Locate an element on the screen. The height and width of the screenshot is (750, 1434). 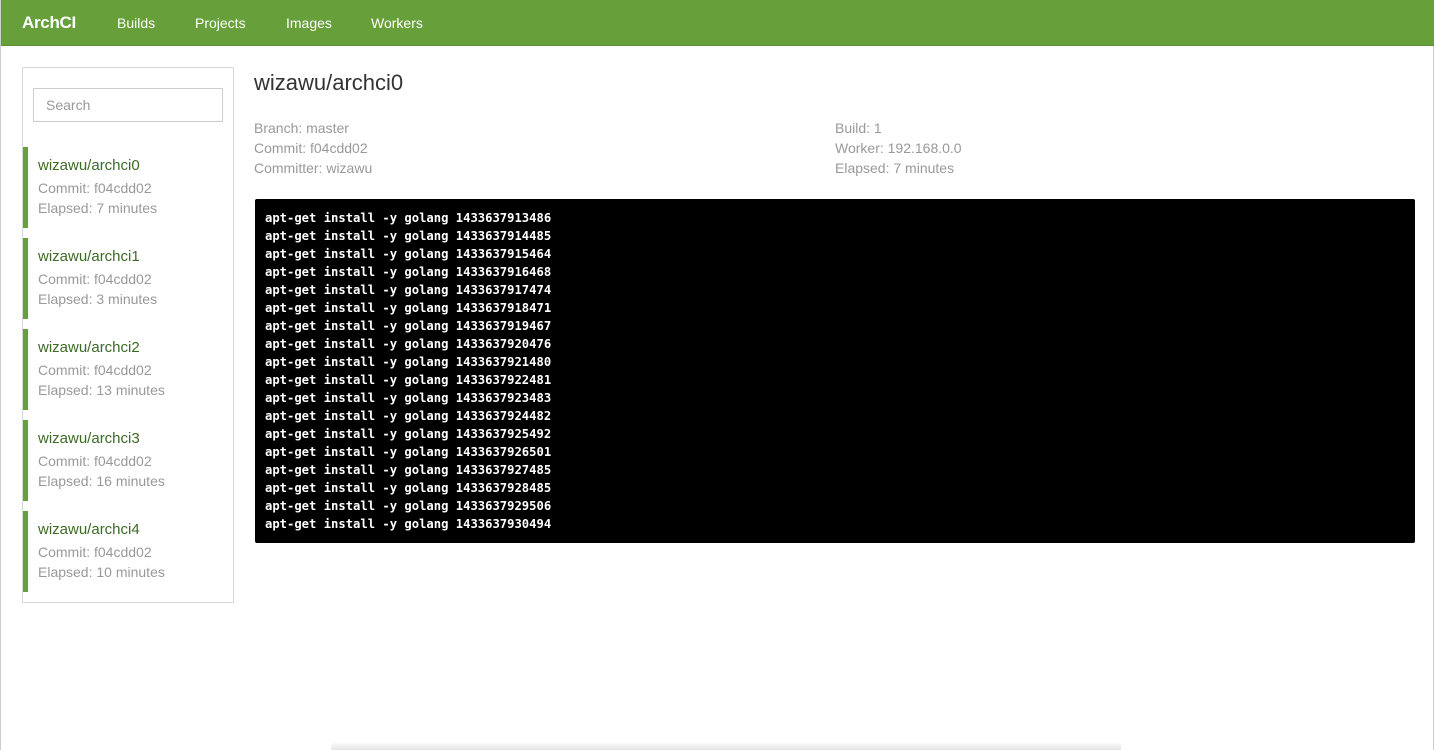
branch-info: Branch: master is located at coordinates (301, 128).